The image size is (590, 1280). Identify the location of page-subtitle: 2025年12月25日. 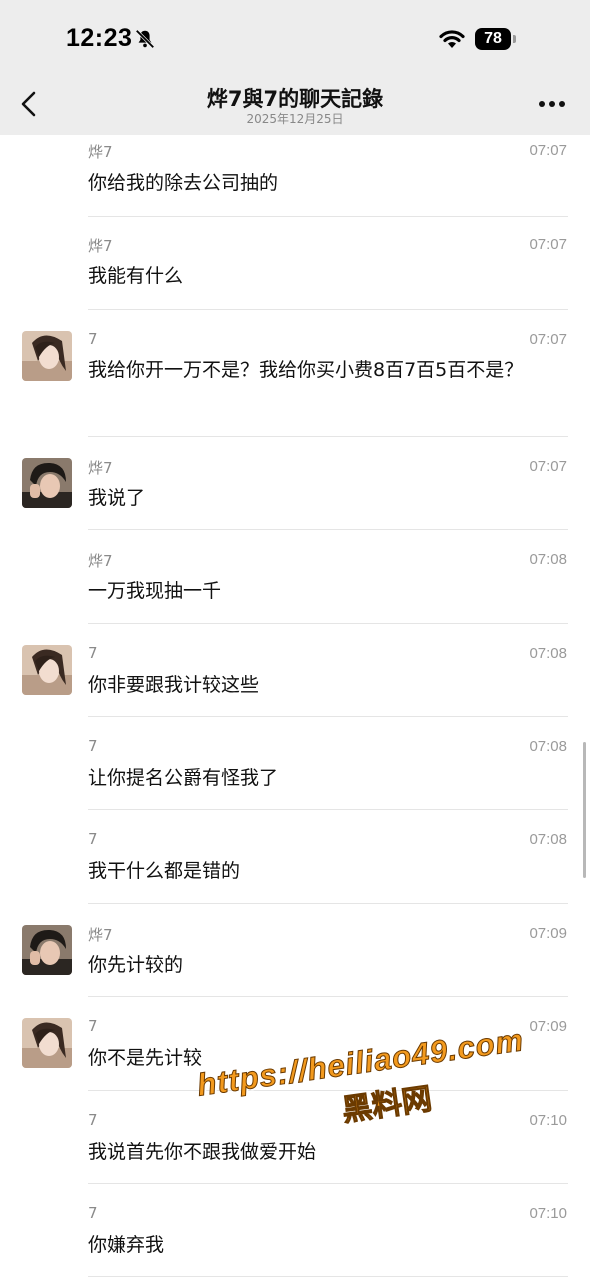
(295, 119).